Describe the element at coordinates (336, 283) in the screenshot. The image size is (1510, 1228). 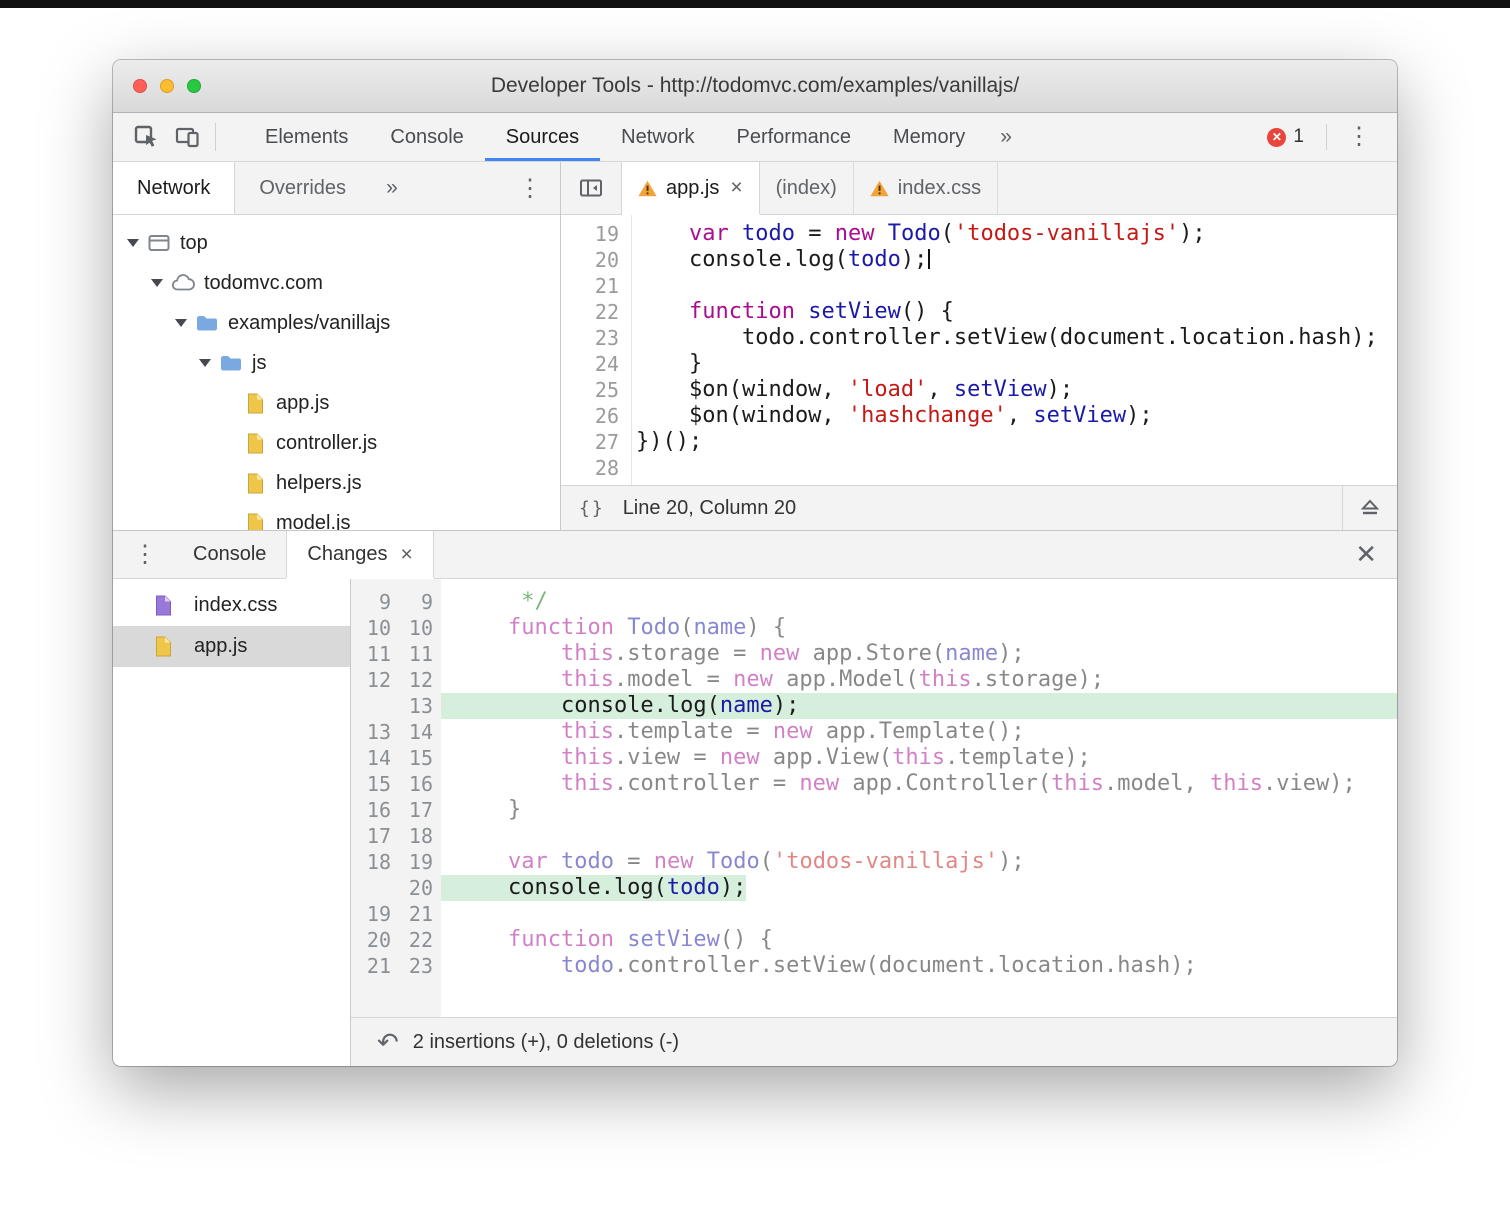
I see `tree-item-todomvc-com: todomvc.com` at that location.